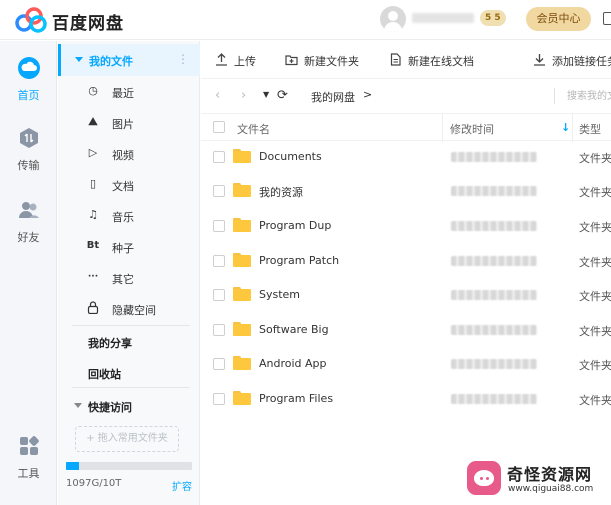  What do you see at coordinates (123, 93) in the screenshot?
I see `category-label: 最近` at bounding box center [123, 93].